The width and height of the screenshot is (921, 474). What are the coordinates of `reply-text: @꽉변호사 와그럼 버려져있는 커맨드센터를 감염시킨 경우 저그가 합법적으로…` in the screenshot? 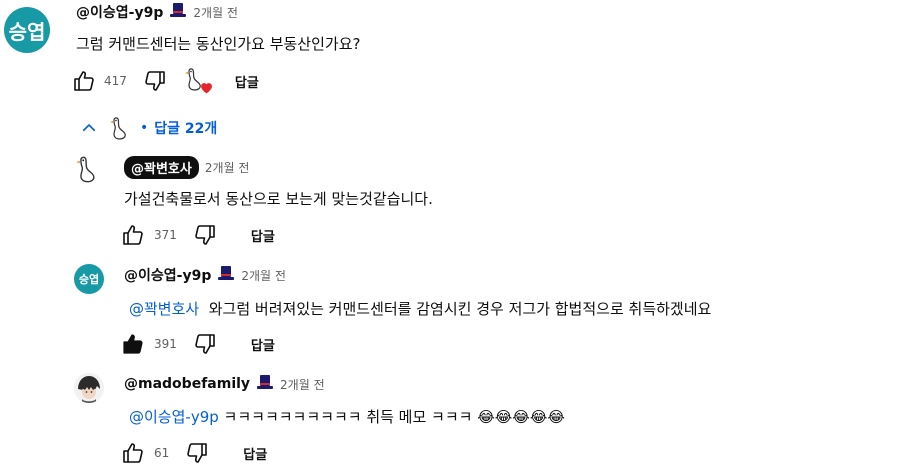 It's located at (420, 308).